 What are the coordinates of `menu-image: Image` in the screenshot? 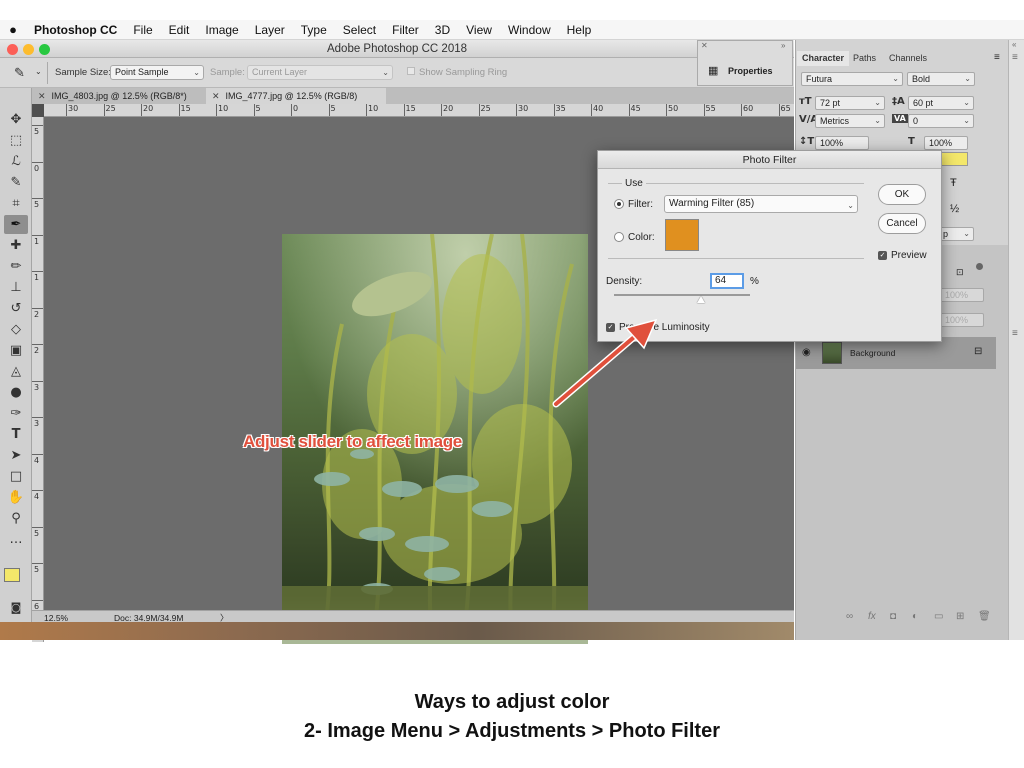 It's located at (221, 30).